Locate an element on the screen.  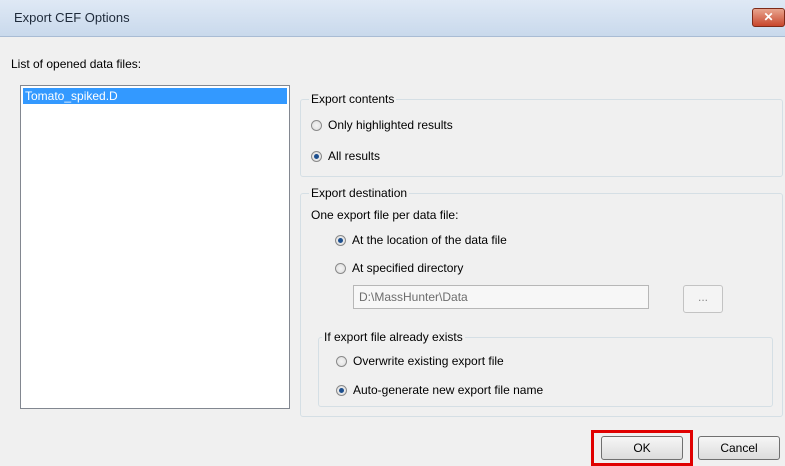
if-exists-legend: If export file already exists is located at coordinates (393, 337).